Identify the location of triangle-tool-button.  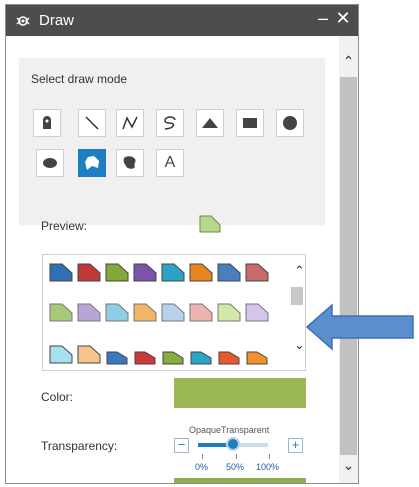
(210, 123).